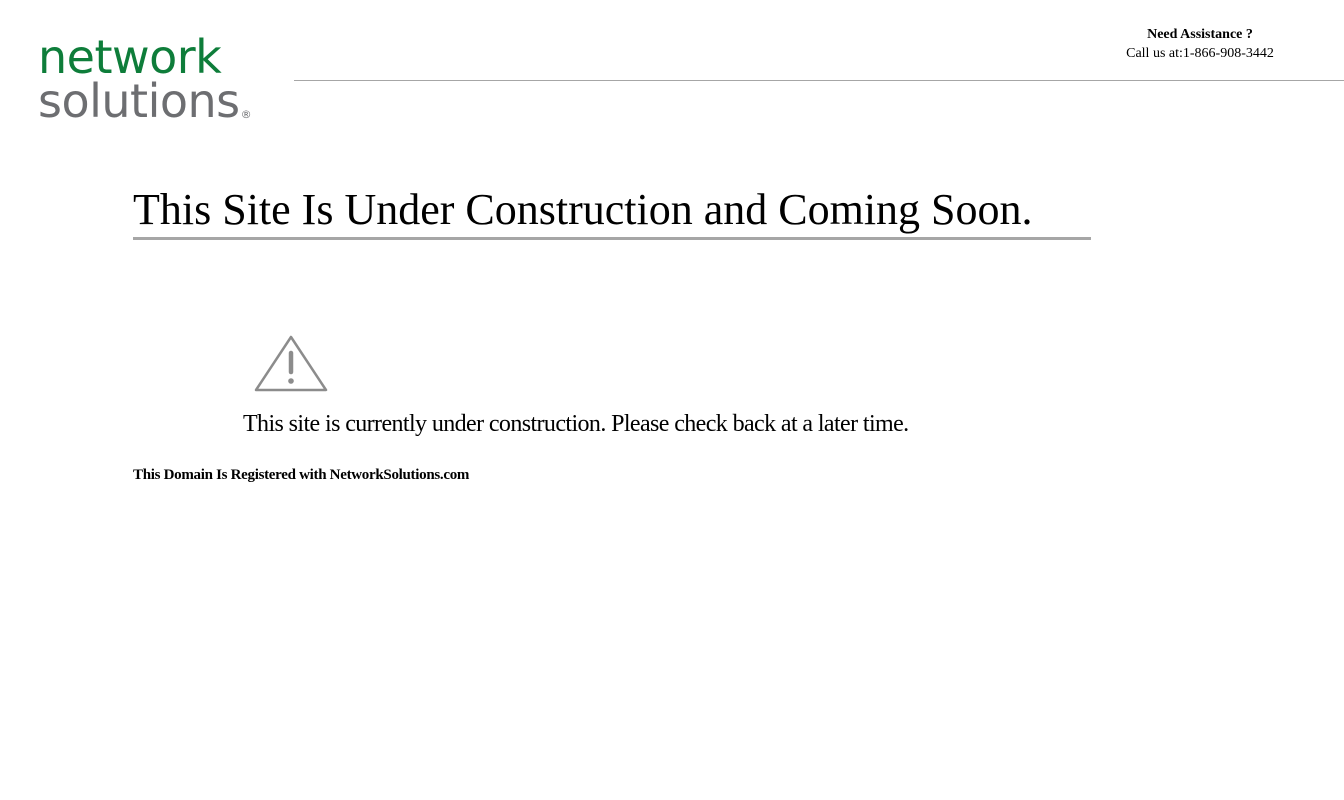 Image resolution: width=1344 pixels, height=800 pixels. I want to click on header-divider, so click(819, 80).